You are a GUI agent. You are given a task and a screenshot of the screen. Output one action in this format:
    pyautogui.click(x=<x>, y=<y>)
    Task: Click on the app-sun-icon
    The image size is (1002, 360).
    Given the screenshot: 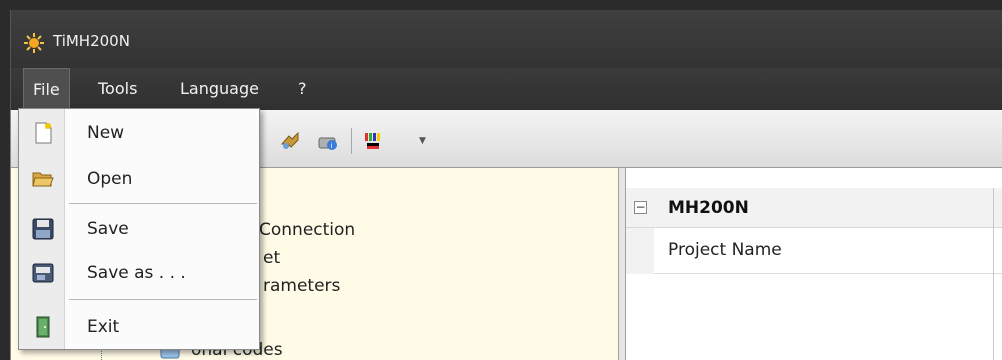 What is the action you would take?
    pyautogui.click(x=34, y=43)
    